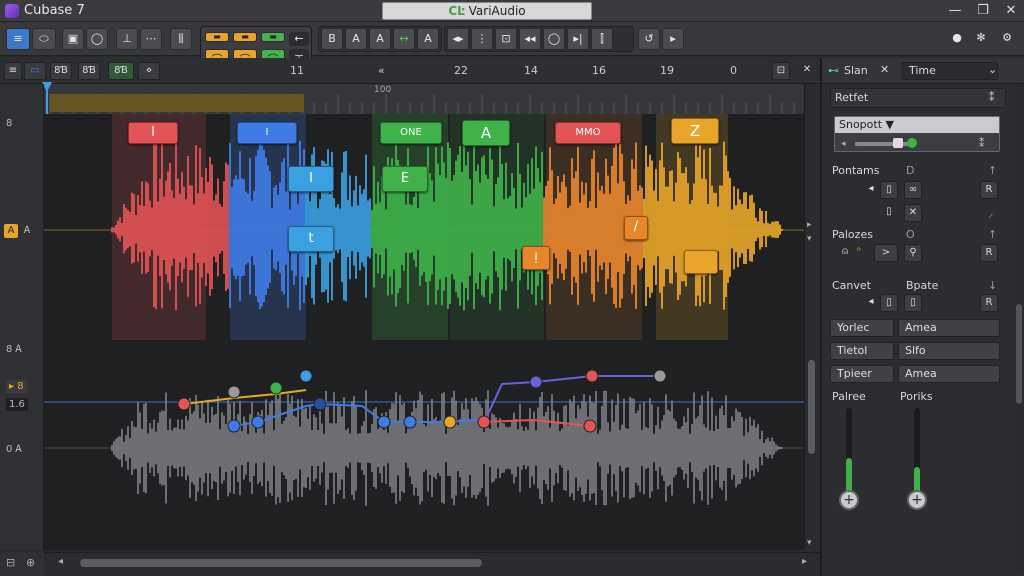 The height and width of the screenshot is (576, 1024). Describe the element at coordinates (273, 37) in the screenshot. I see `tab-green: ▬` at that location.